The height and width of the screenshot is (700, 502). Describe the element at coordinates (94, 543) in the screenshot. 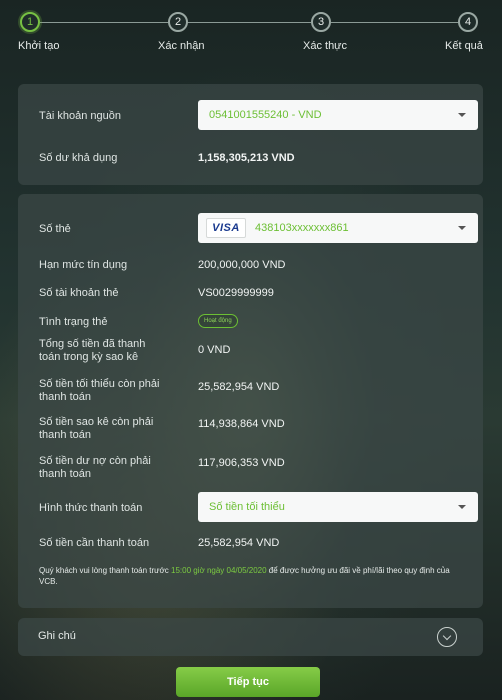

I see `payment-amount-label: Số tiền cần thanh toán` at that location.